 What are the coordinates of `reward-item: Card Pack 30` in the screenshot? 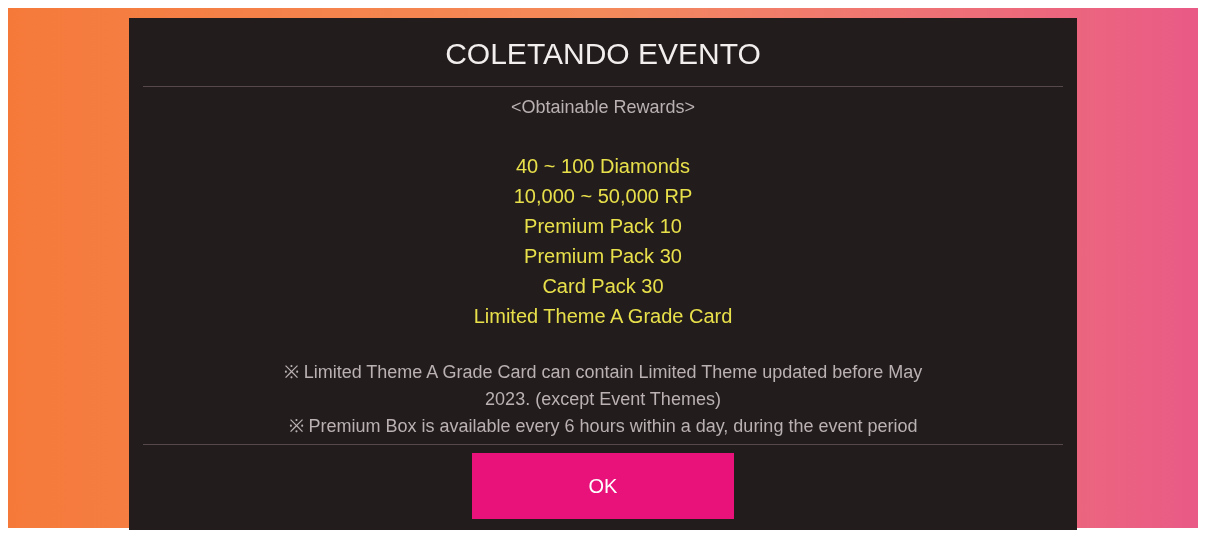 It's located at (603, 286).